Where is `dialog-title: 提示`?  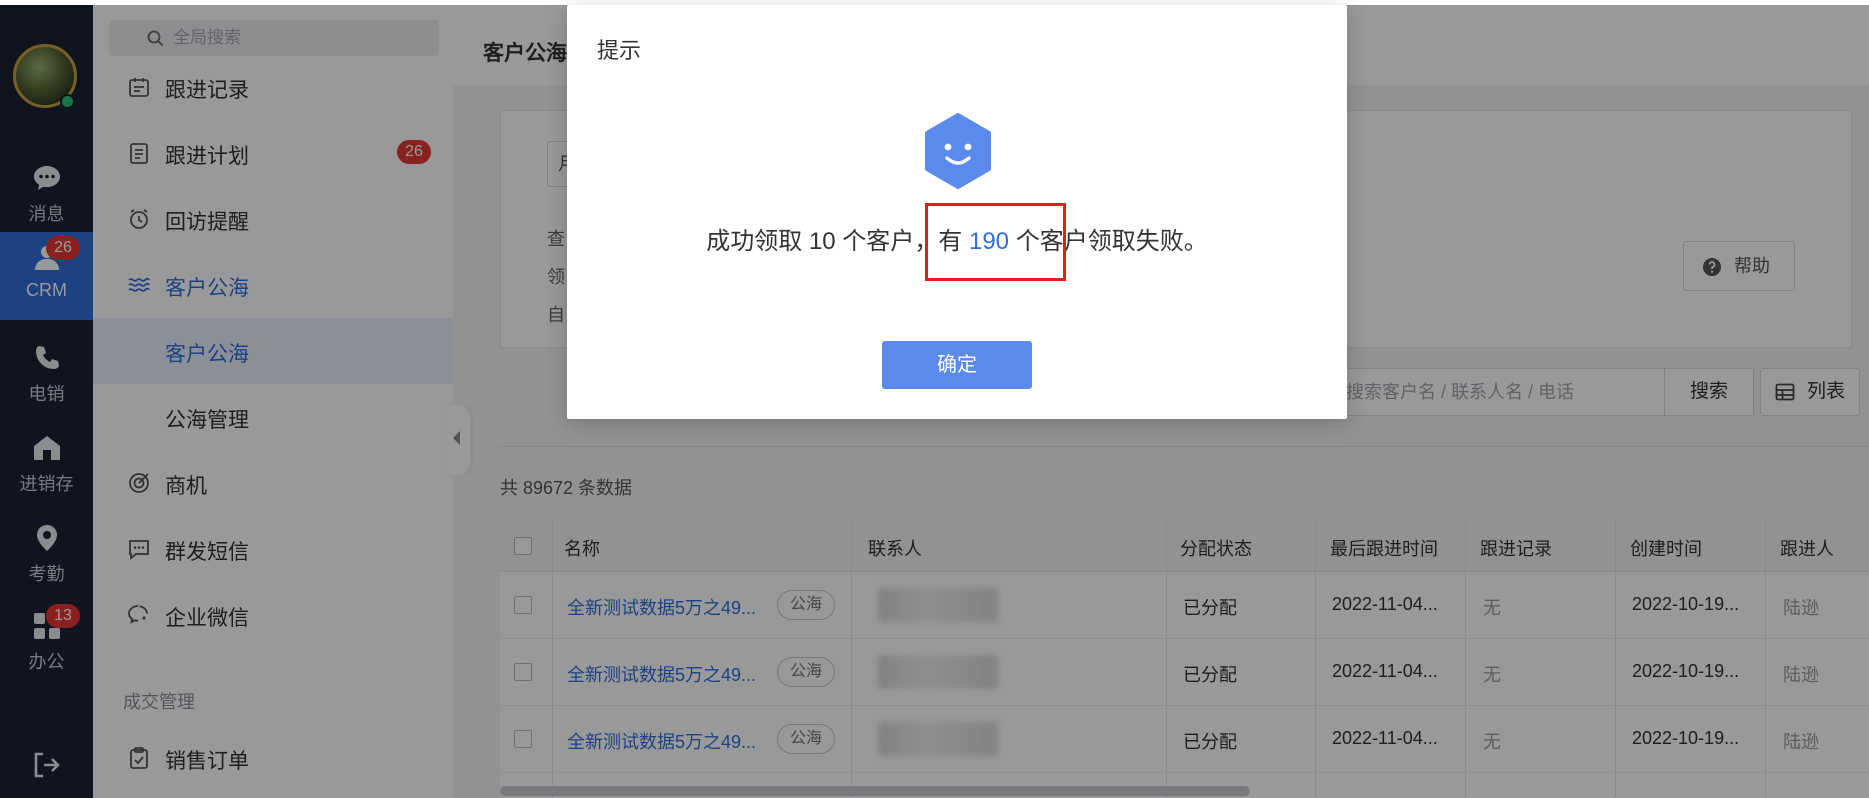
dialog-title: 提示 is located at coordinates (619, 50).